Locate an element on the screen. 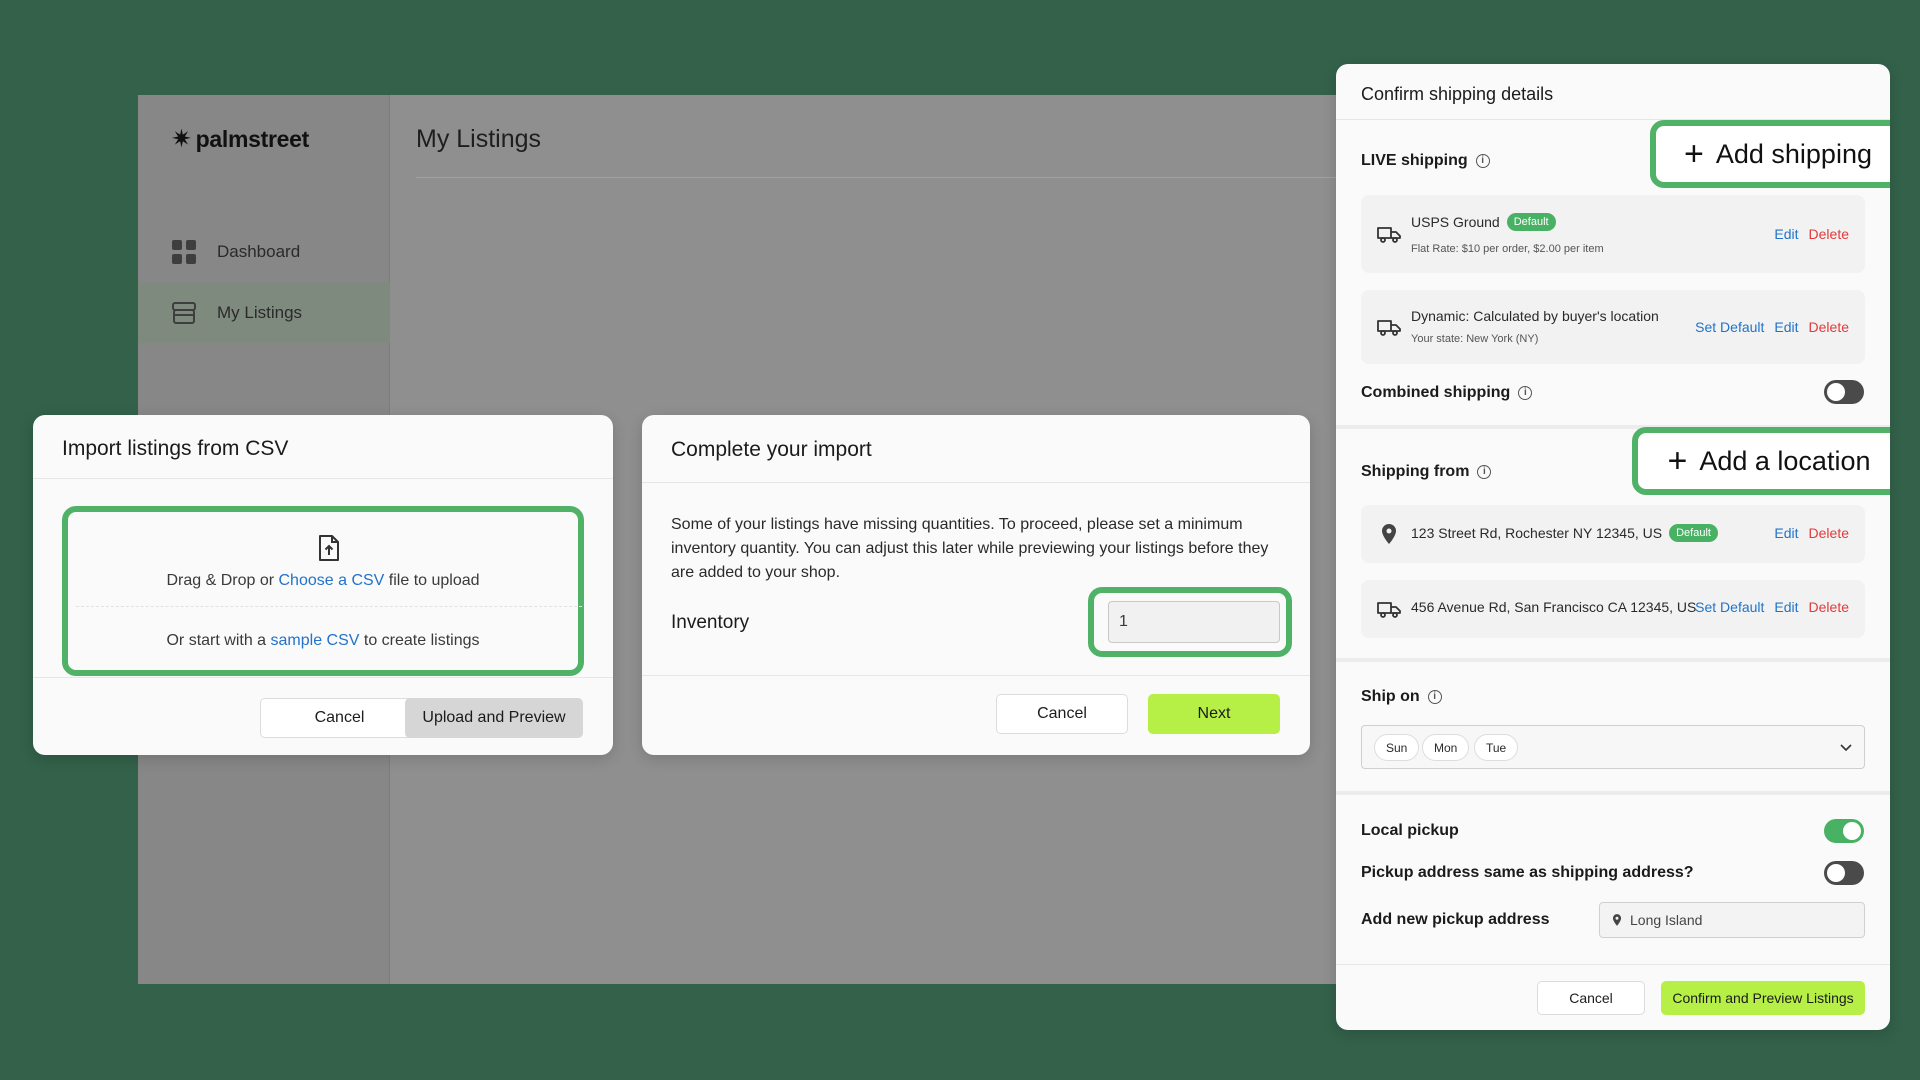 The image size is (1920, 1080). modal-title: Import listings from CSV is located at coordinates (175, 448).